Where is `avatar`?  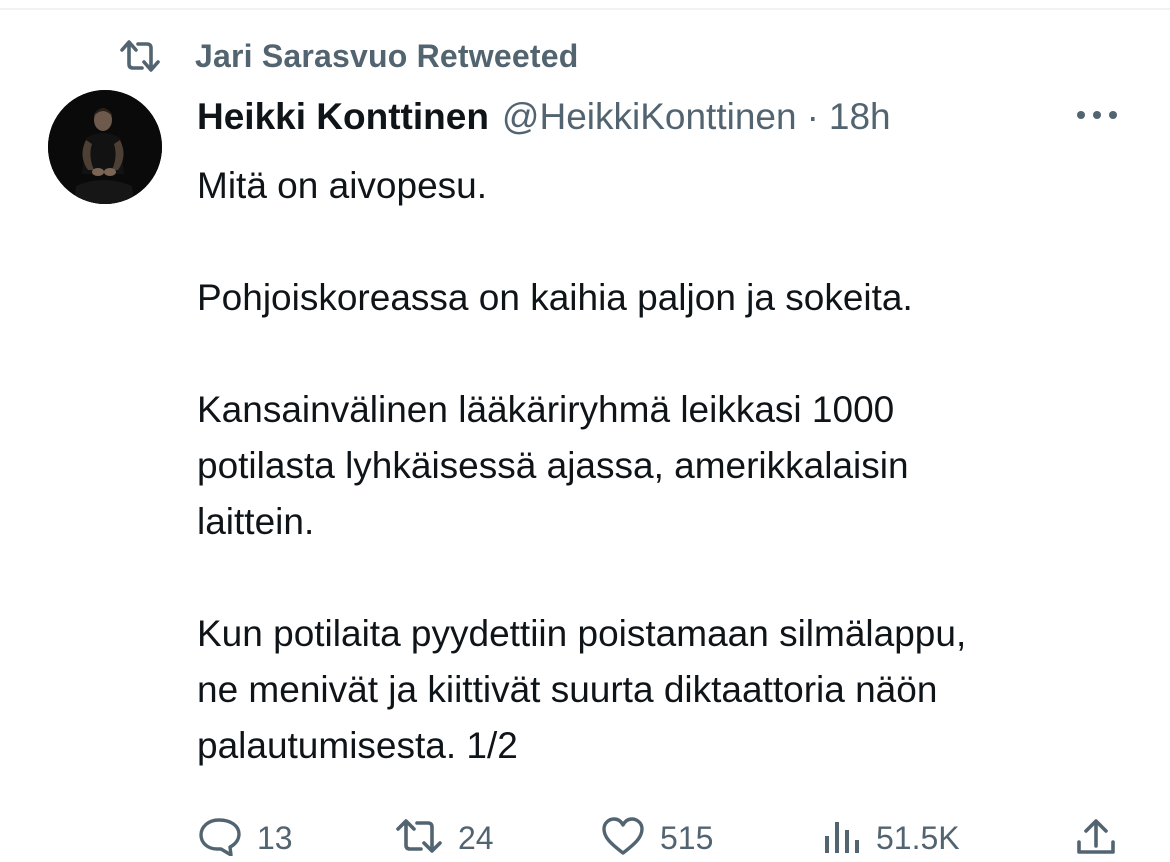
avatar is located at coordinates (105, 147).